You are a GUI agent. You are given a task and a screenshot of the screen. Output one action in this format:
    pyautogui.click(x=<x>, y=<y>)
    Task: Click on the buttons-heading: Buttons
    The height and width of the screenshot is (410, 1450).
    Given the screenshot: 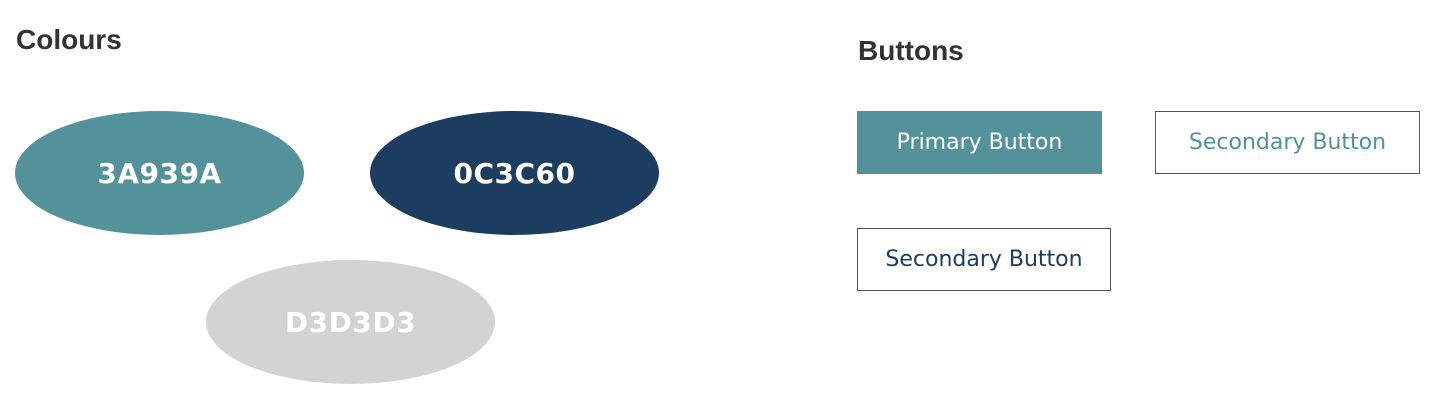 What is the action you would take?
    pyautogui.click(x=911, y=50)
    